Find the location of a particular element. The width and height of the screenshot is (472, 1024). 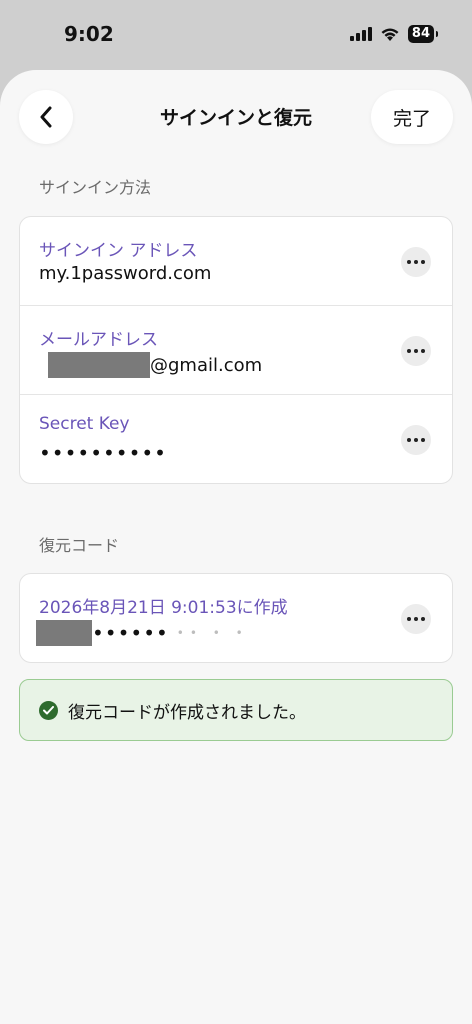

cellular-signal-icon is located at coordinates (360, 34).